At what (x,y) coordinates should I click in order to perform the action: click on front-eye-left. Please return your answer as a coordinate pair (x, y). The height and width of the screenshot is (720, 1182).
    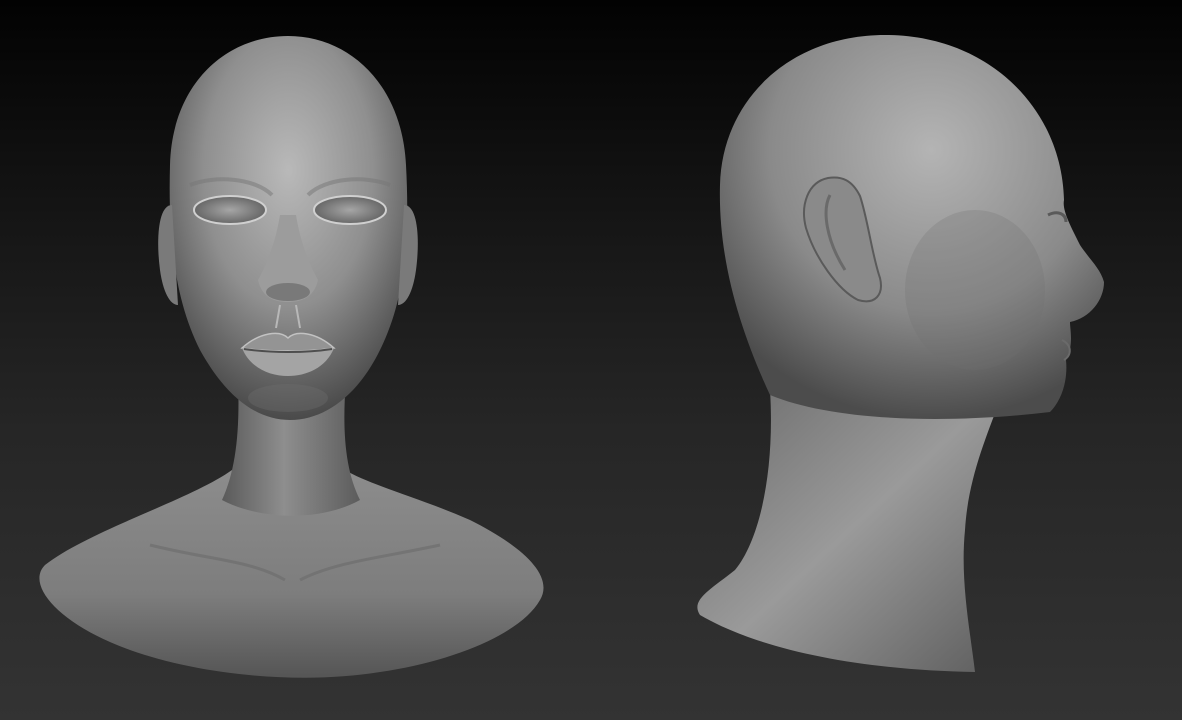
    Looking at the image, I should click on (230, 210).